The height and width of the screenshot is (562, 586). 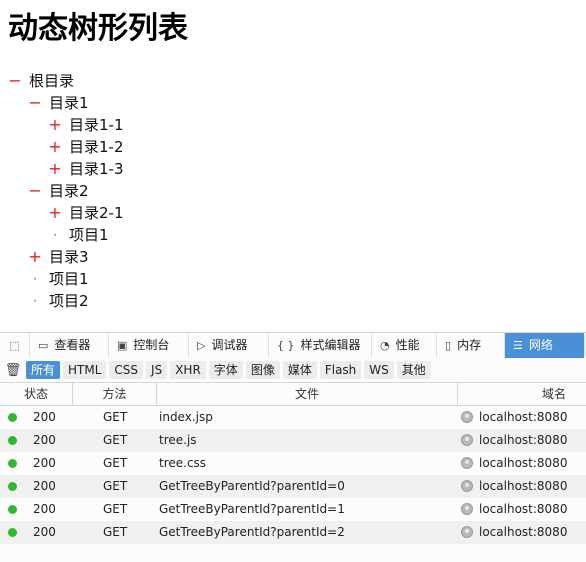 I want to click on network-filter-bar: 🗑 所有 HTML CSS JS XHR 字体 图像 媒体 Flash WS 其他, so click(x=293, y=370).